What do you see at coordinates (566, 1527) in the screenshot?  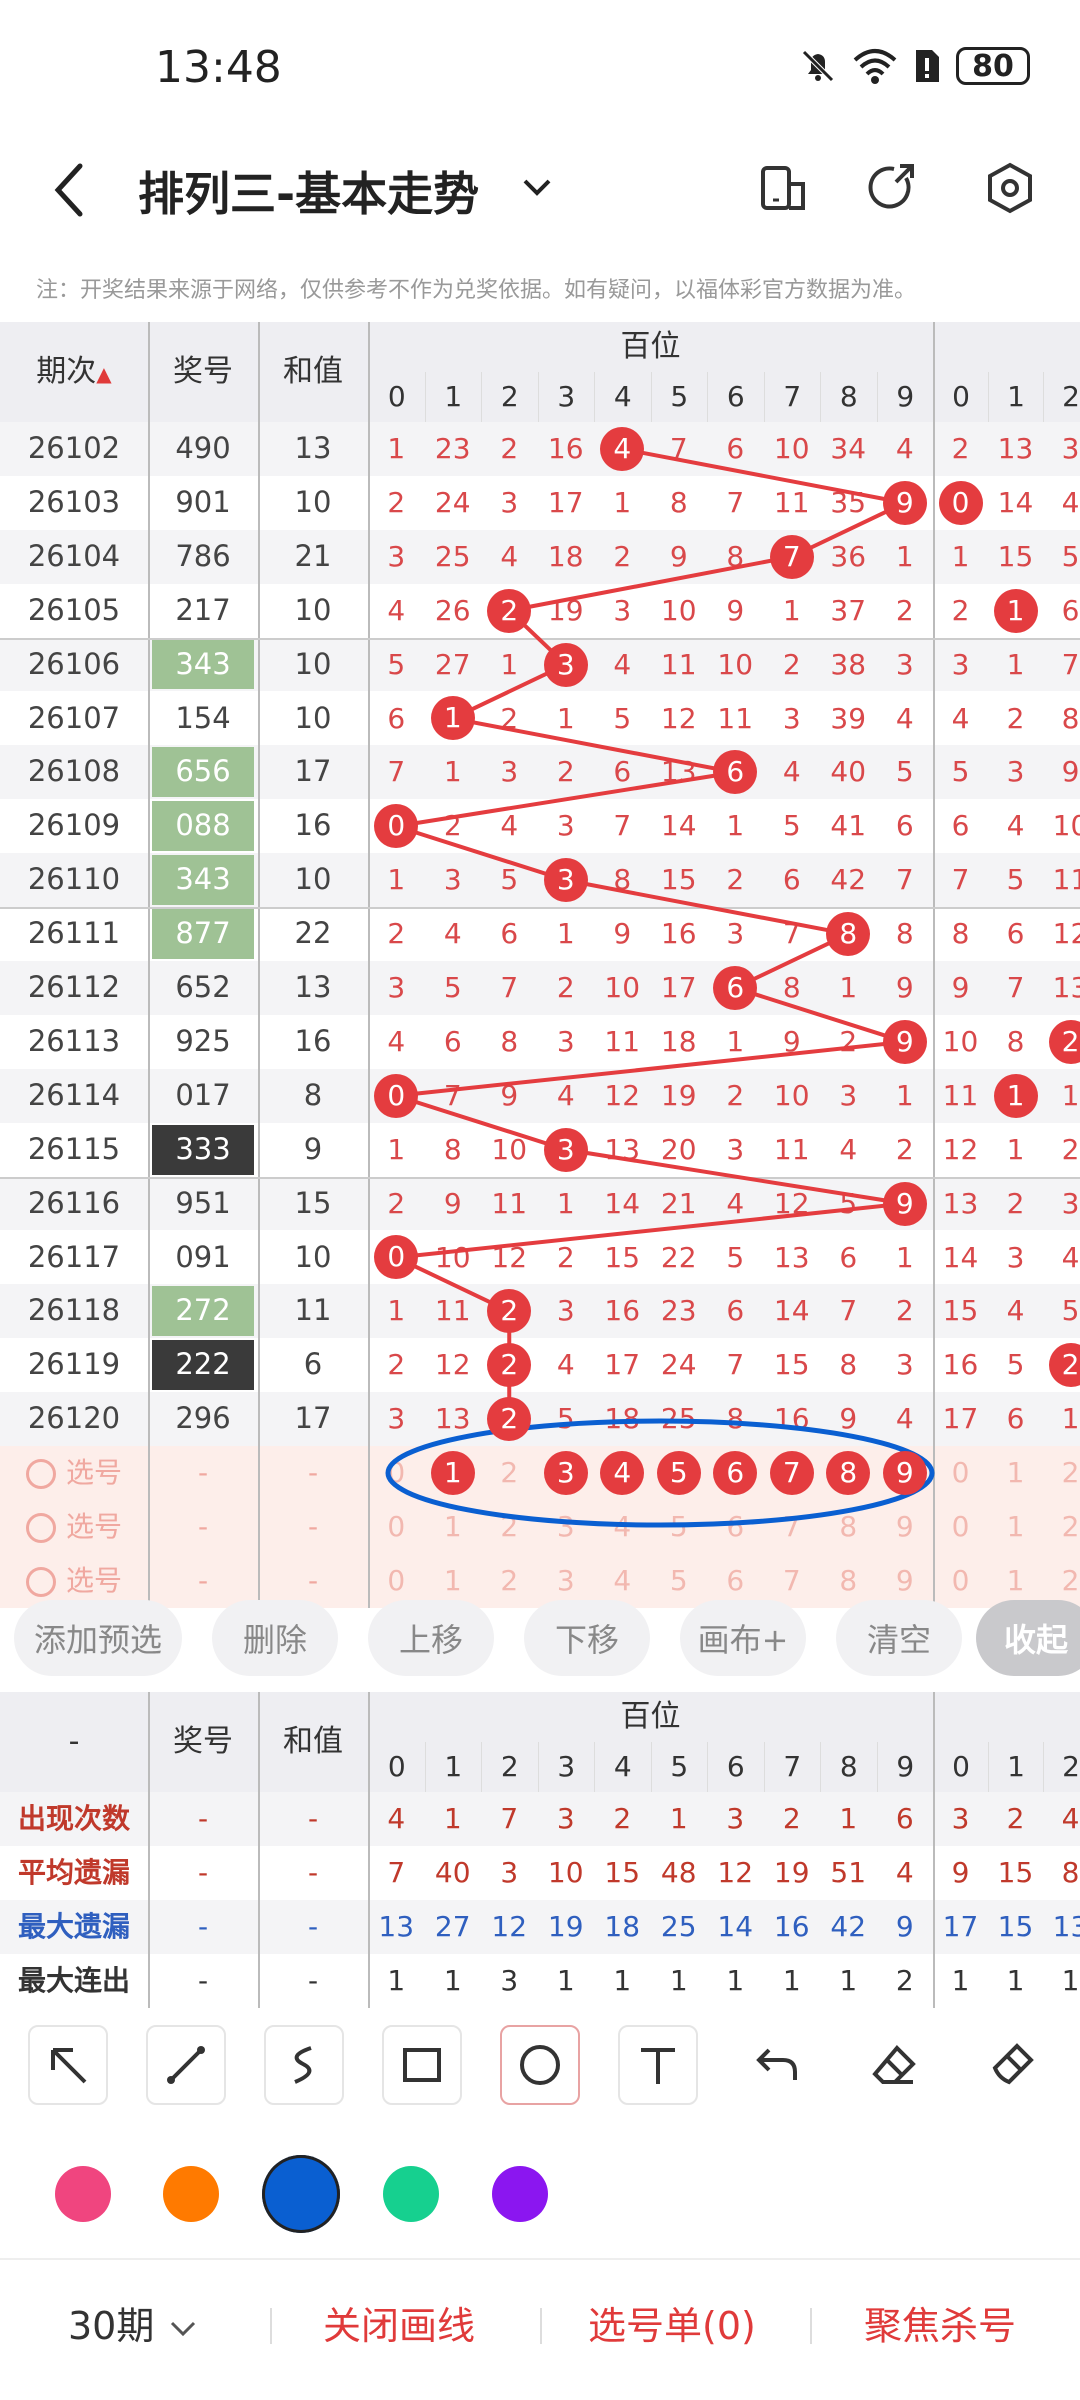 I see `select-number-cell: 3` at bounding box center [566, 1527].